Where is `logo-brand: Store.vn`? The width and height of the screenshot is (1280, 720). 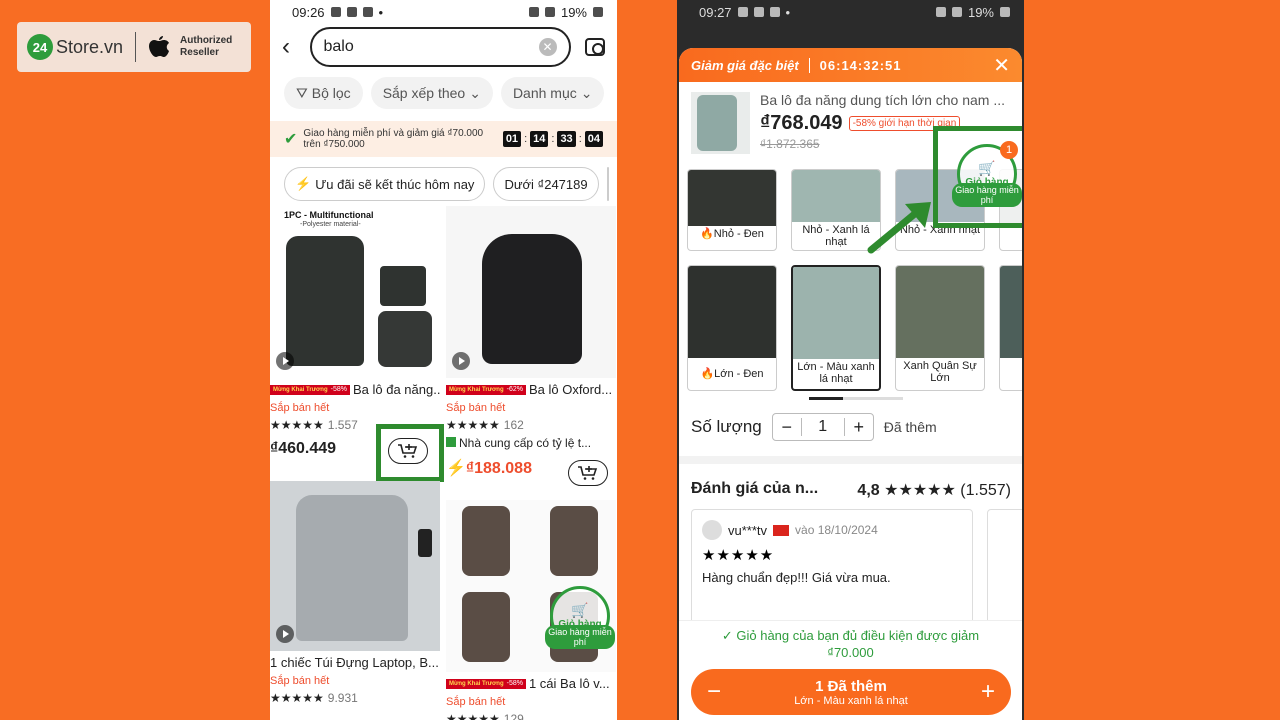 logo-brand: Store.vn is located at coordinates (90, 46).